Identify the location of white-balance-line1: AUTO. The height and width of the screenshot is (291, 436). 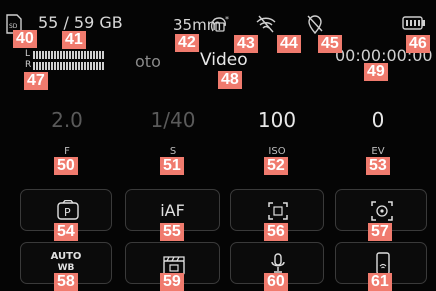
(66, 256).